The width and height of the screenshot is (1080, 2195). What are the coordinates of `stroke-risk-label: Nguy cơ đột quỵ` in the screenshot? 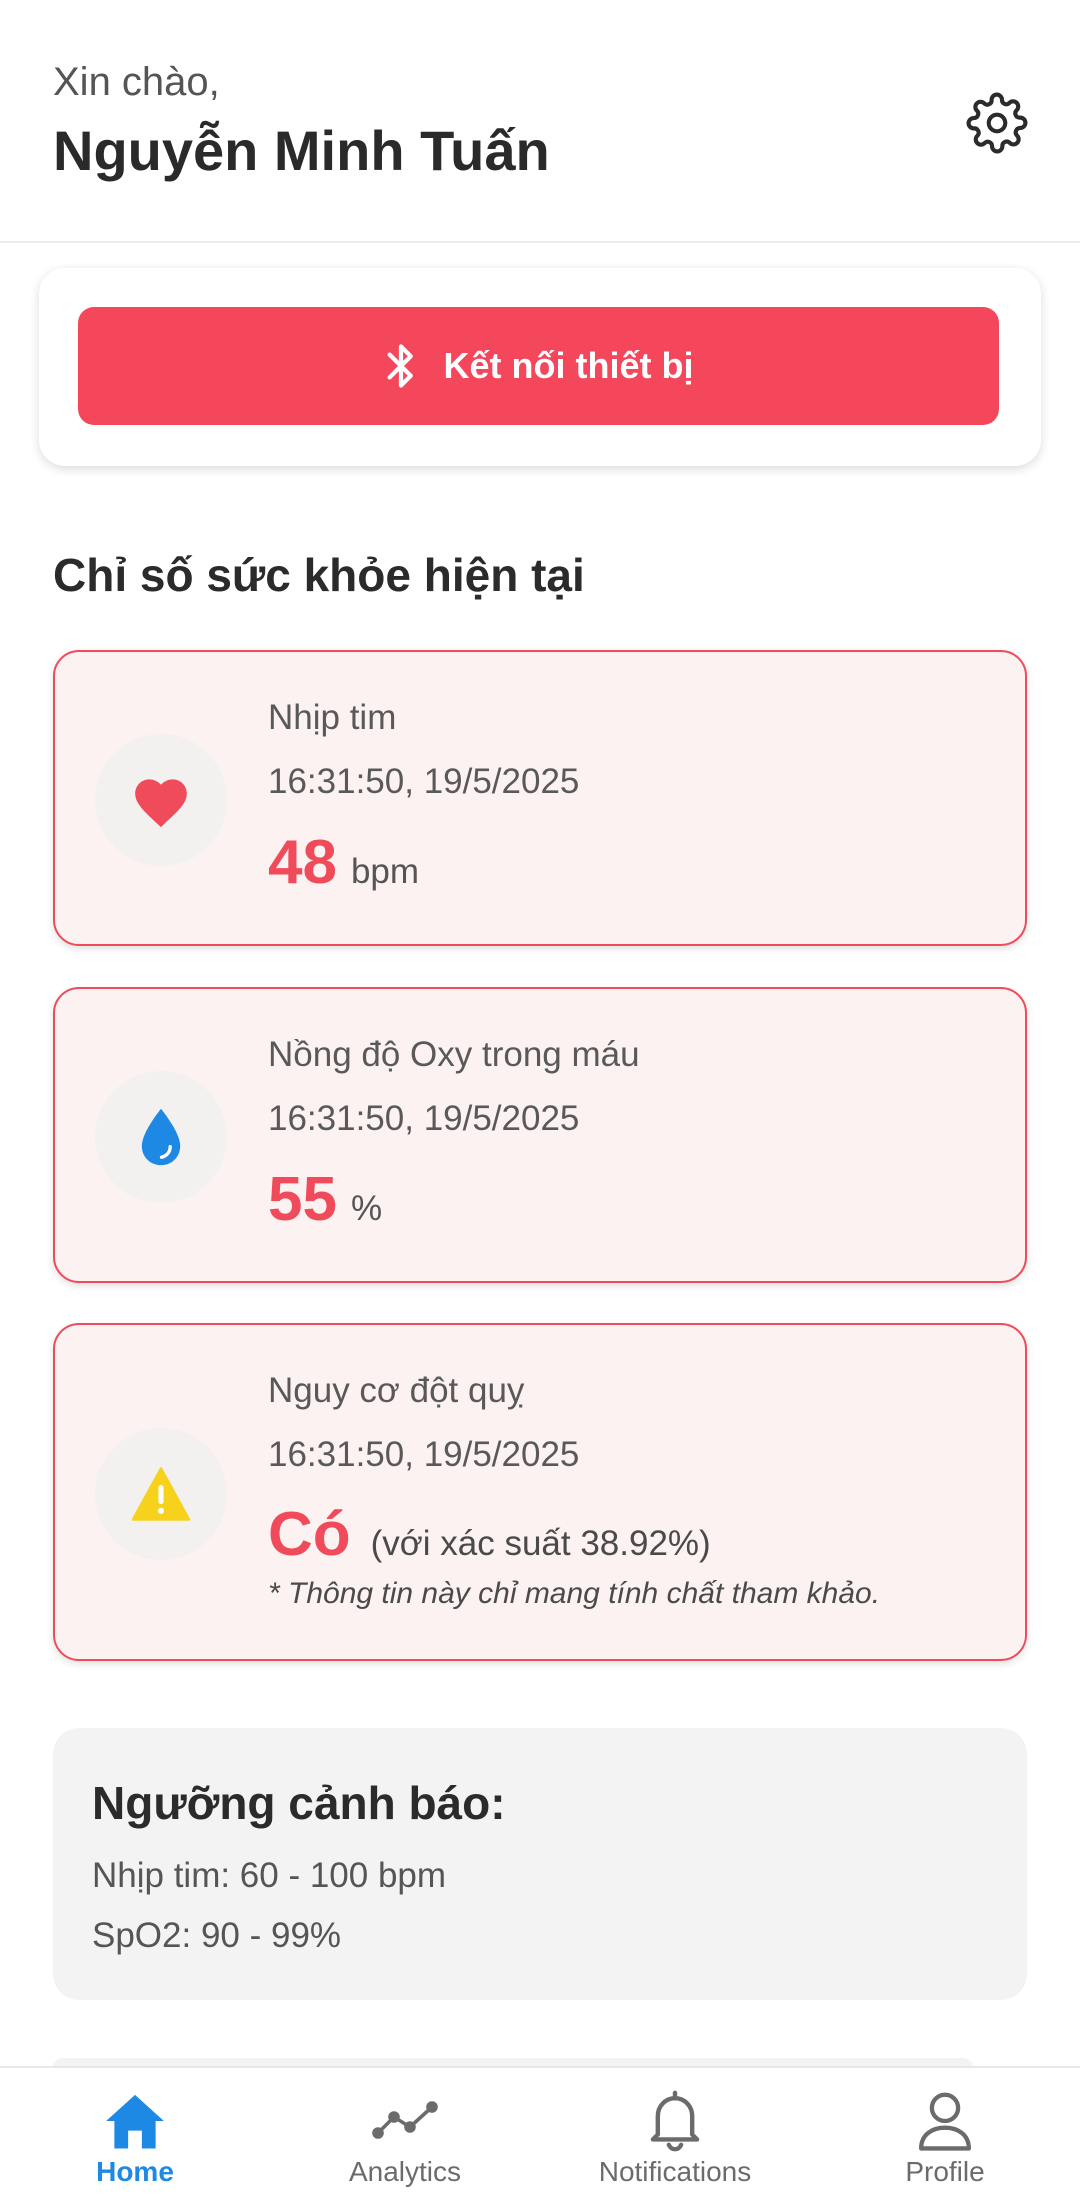 It's located at (396, 1390).